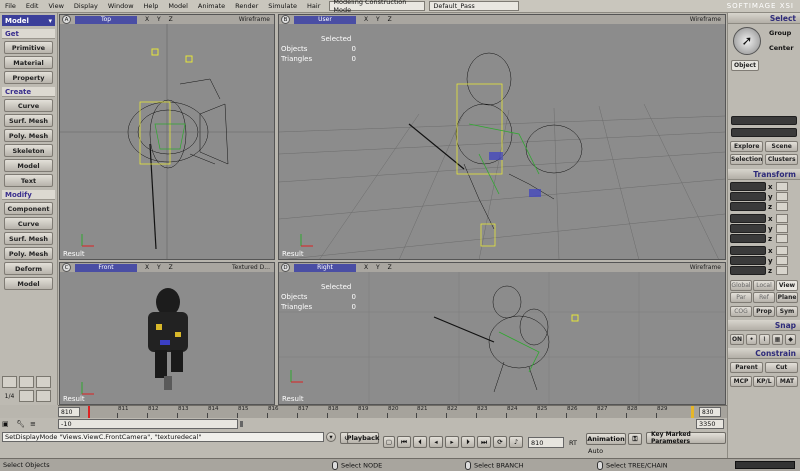 The image size is (800, 471). Describe the element at coordinates (21, 425) in the screenshot. I see `wrench-icon: 🔧︎` at that location.